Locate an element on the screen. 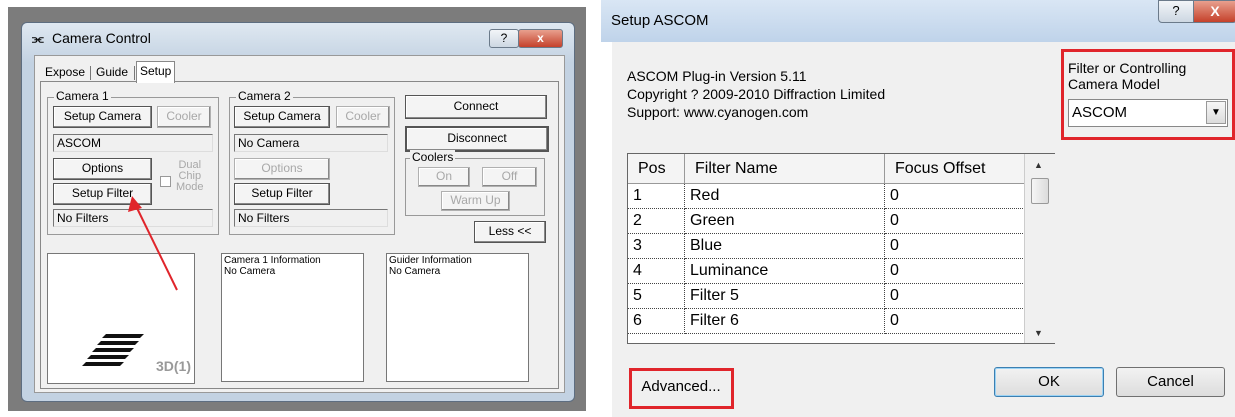 The image size is (1235, 417). table-cell-pos: 4 is located at coordinates (656, 271).